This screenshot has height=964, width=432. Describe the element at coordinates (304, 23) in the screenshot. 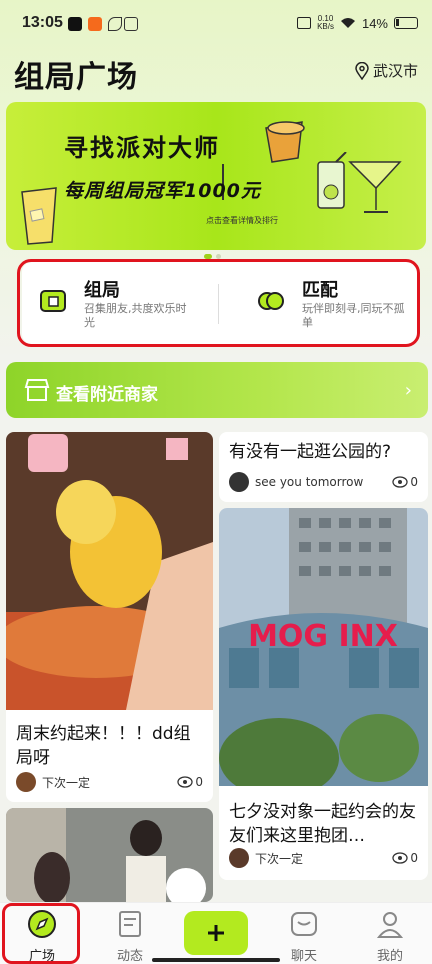

I see `vibrate-icon` at that location.